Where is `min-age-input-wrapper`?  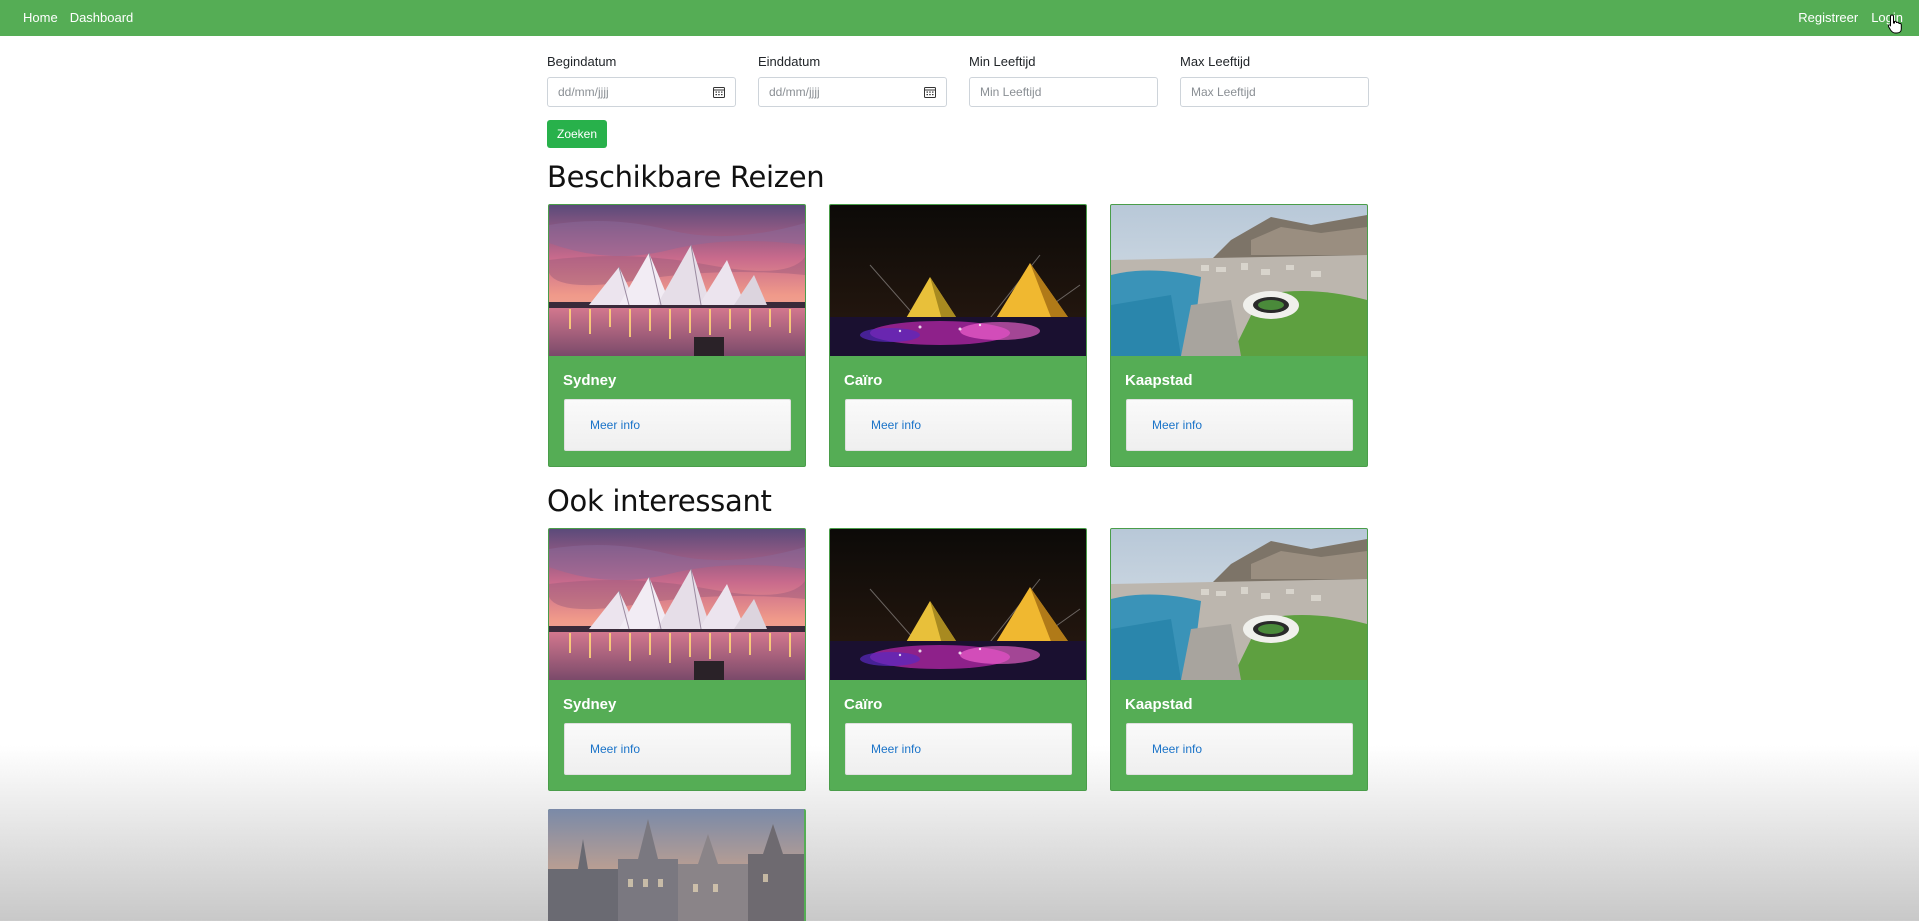 min-age-input-wrapper is located at coordinates (1063, 92).